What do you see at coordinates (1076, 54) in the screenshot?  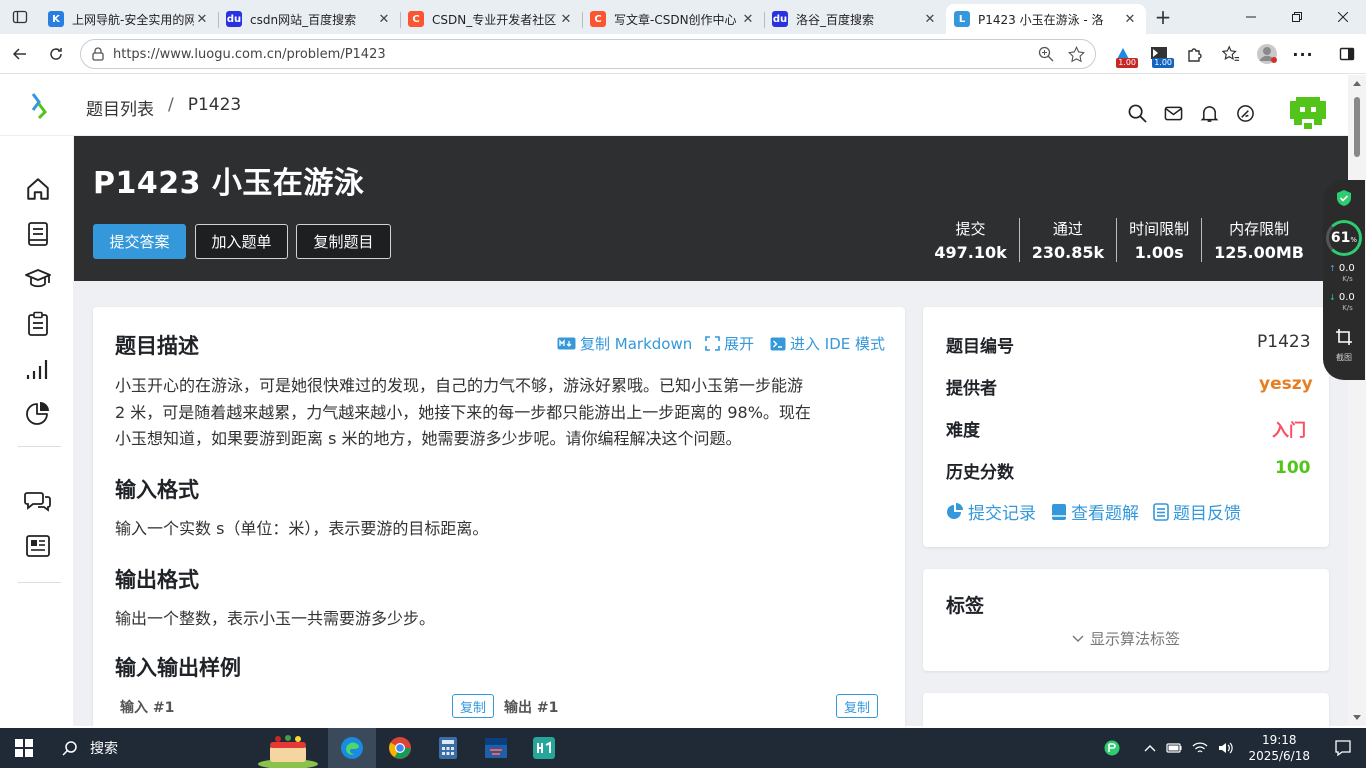 I see `favorite-star-icon` at bounding box center [1076, 54].